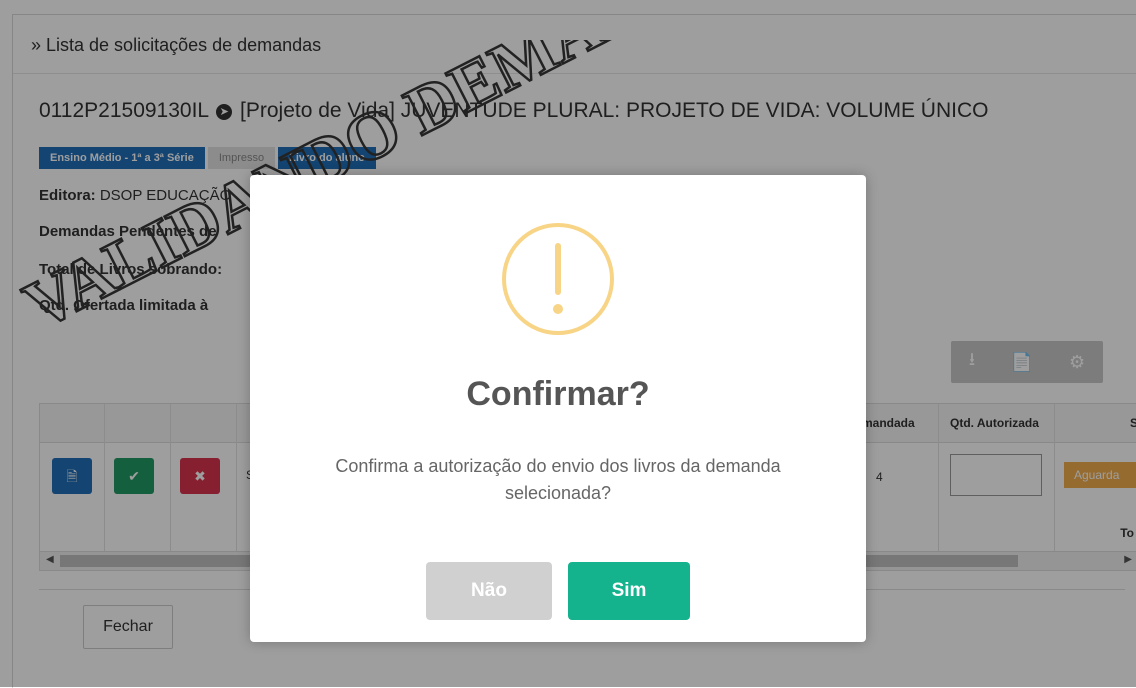 The image size is (1136, 688). What do you see at coordinates (558, 394) in the screenshot?
I see `dialog-title: Confirmar?` at bounding box center [558, 394].